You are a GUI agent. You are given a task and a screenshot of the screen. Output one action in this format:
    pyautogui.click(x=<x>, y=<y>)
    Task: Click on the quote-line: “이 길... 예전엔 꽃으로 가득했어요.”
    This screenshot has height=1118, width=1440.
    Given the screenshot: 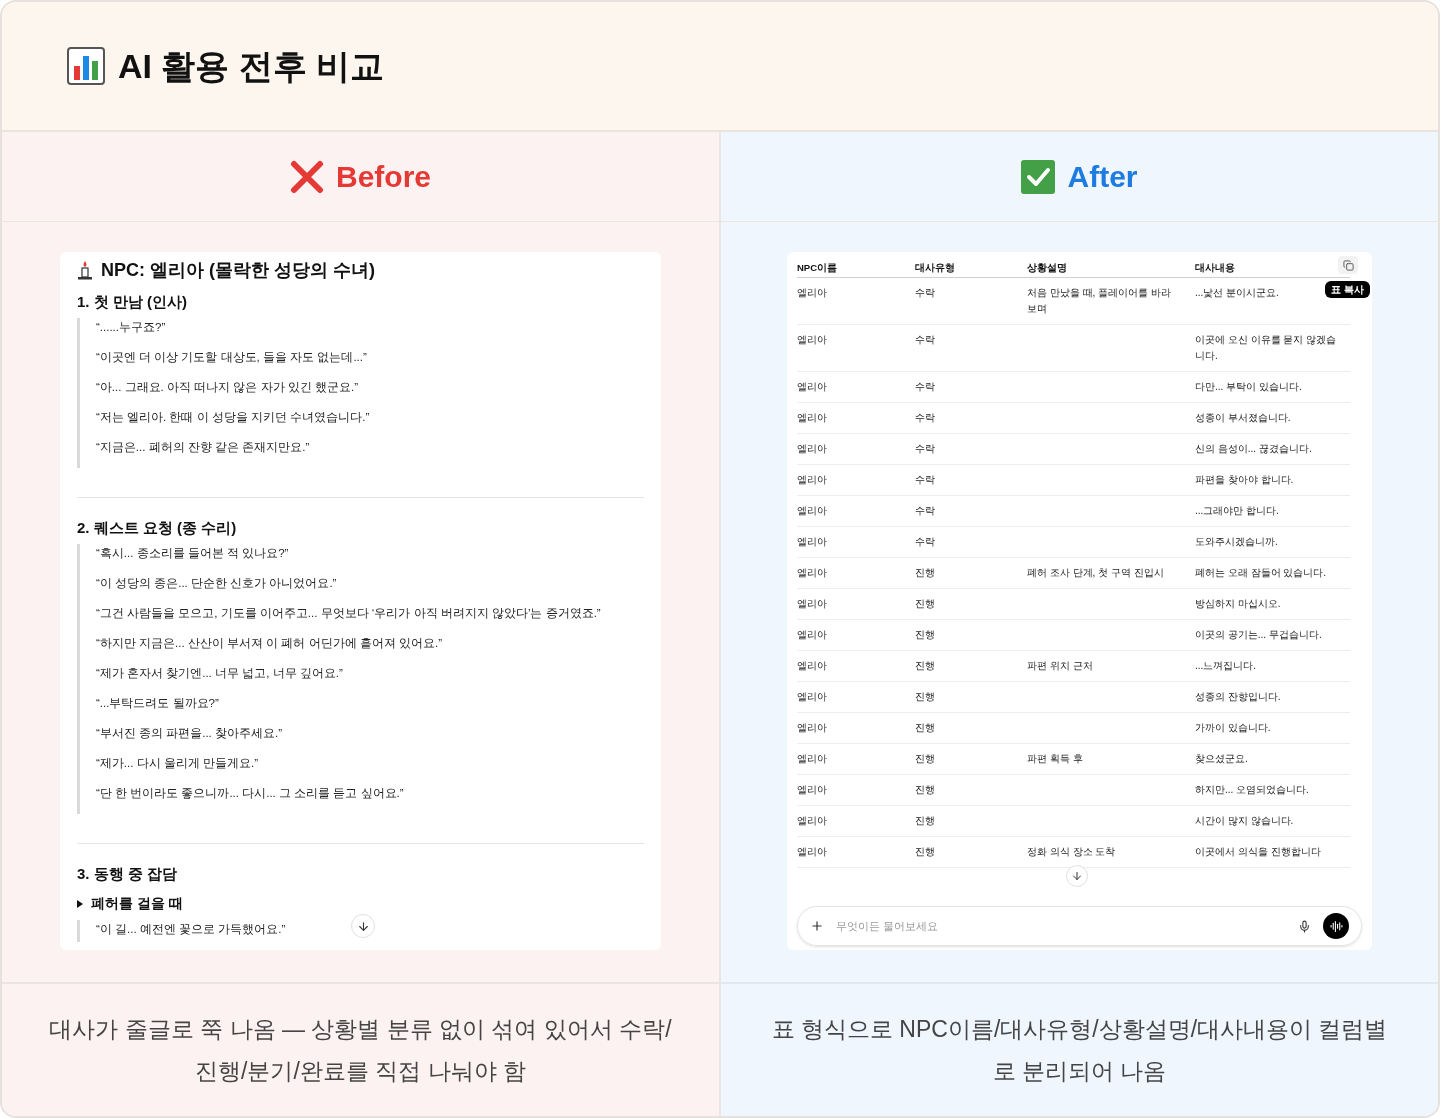 What is the action you would take?
    pyautogui.click(x=191, y=930)
    